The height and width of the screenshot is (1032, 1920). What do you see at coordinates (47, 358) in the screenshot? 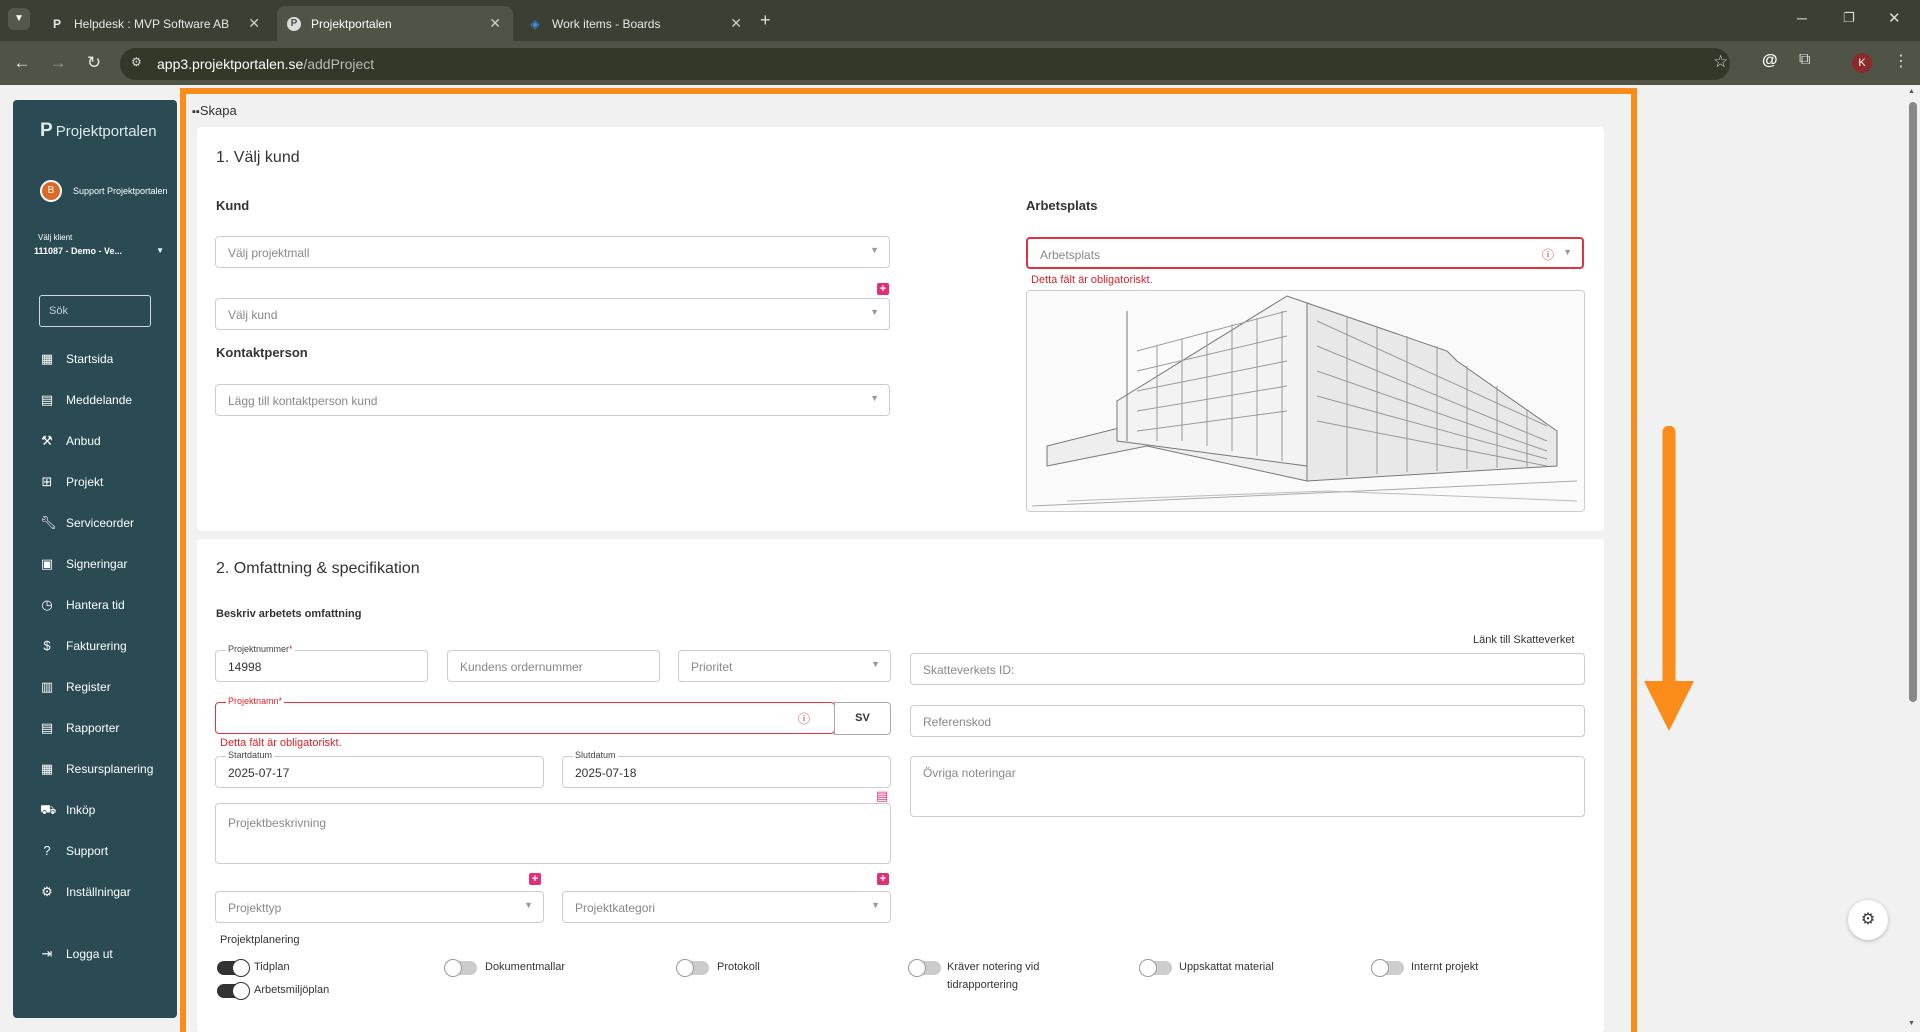
I see `dashboard-icon: ▦` at bounding box center [47, 358].